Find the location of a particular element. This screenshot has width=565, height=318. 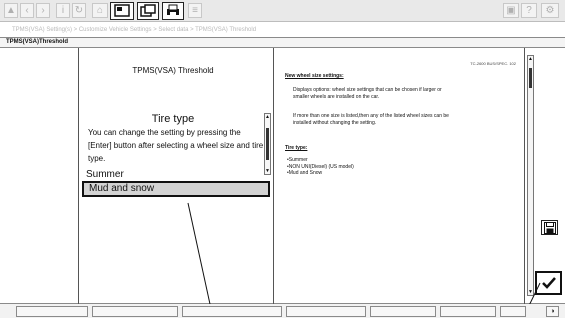

window-title: TPMS(VSA)Threshold is located at coordinates (37, 42).